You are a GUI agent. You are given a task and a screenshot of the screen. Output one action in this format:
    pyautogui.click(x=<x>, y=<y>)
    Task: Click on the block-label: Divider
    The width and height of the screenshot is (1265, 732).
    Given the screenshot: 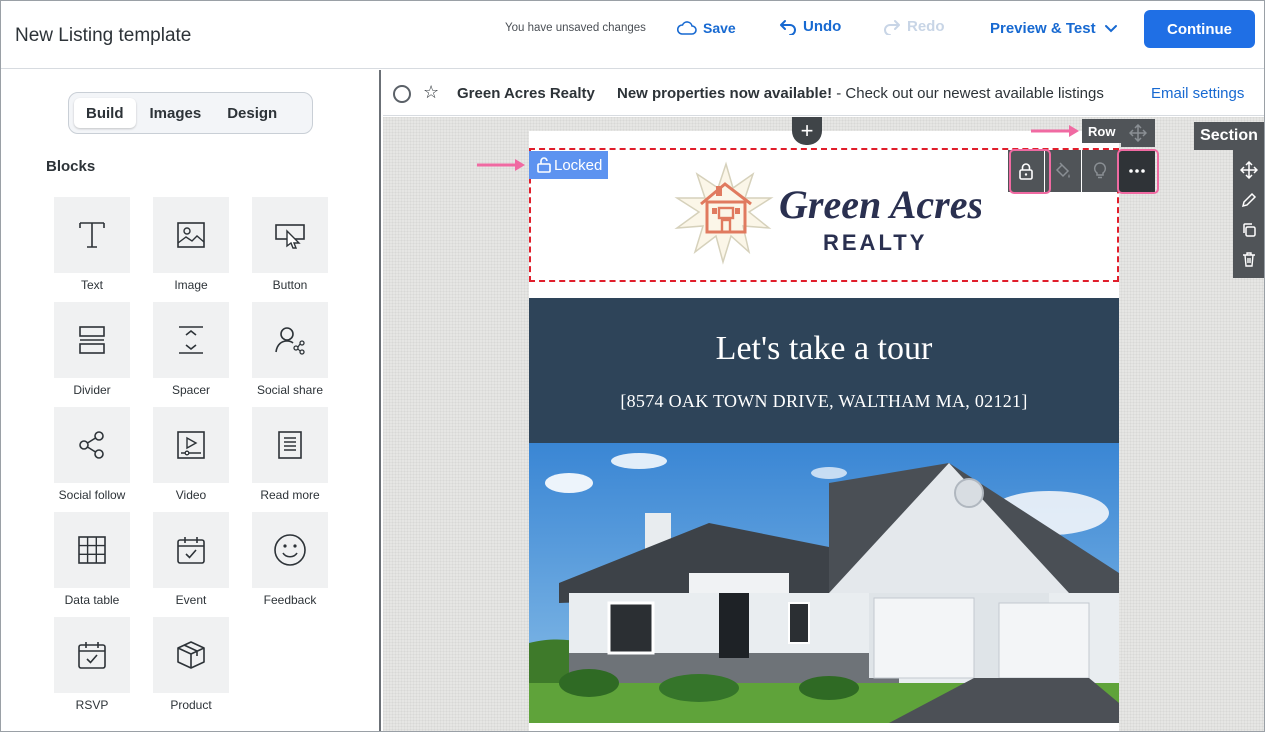 What is the action you would take?
    pyautogui.click(x=92, y=390)
    